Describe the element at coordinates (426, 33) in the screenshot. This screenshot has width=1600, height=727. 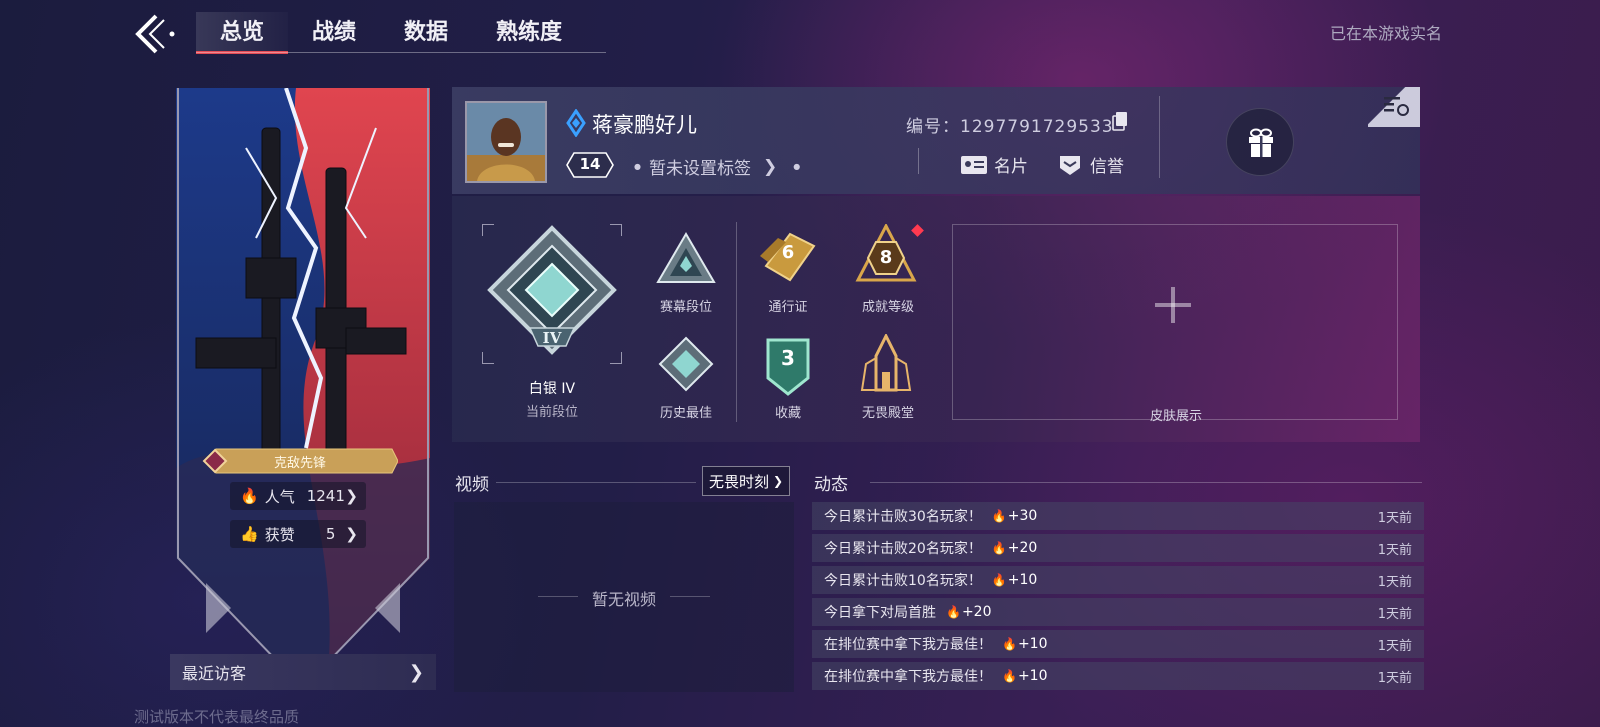
I see `tab-data: 数据` at that location.